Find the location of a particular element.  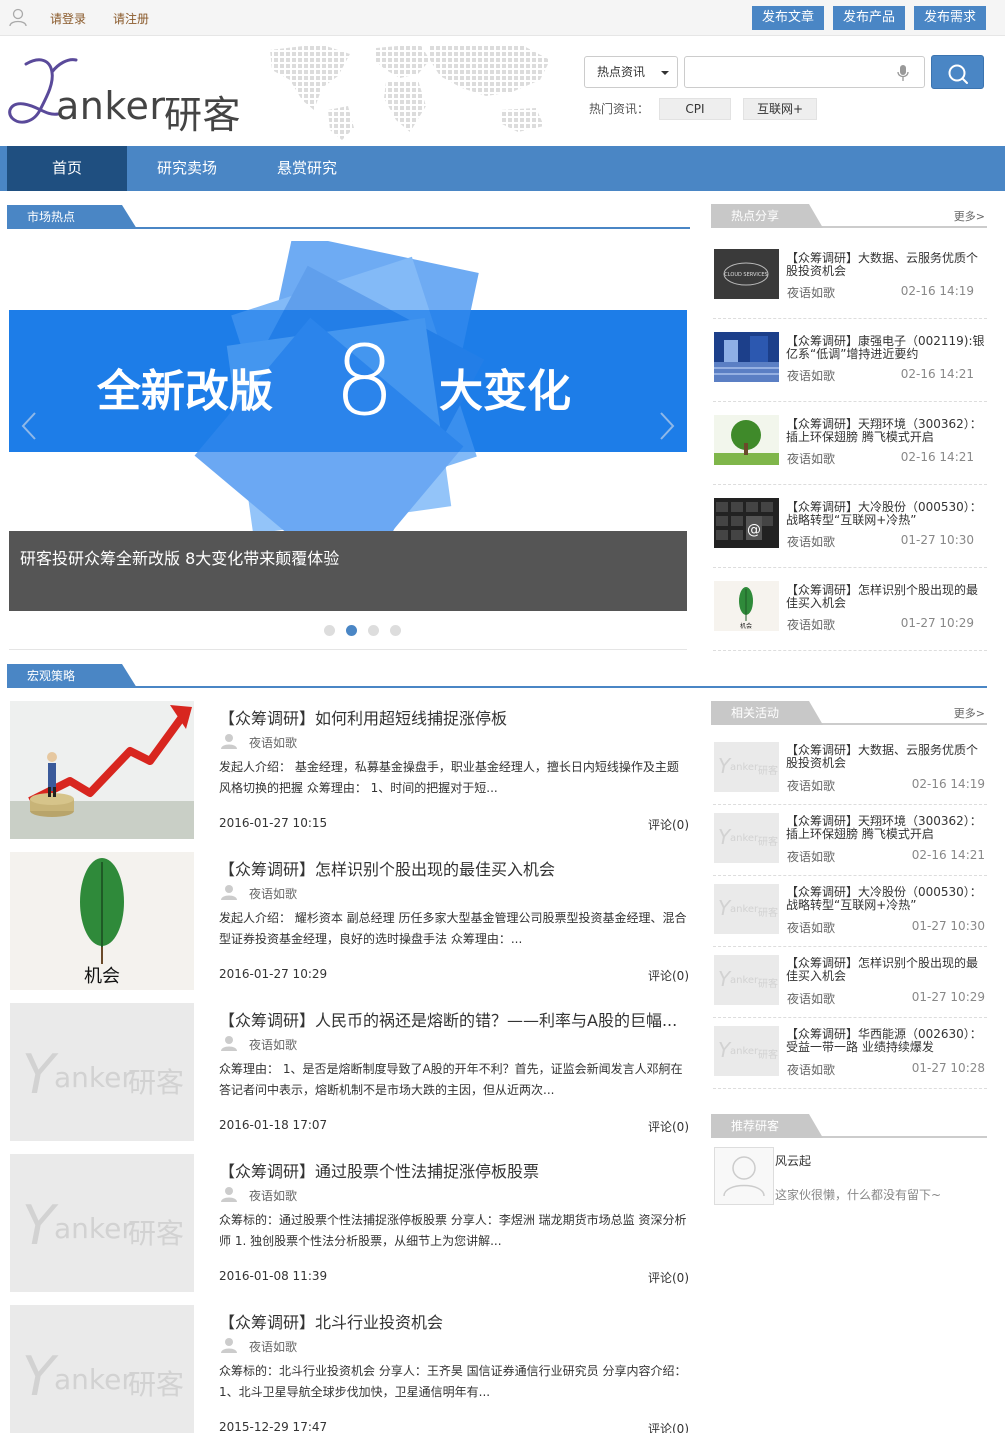

publish-product-button: 发布产品 is located at coordinates (869, 18).